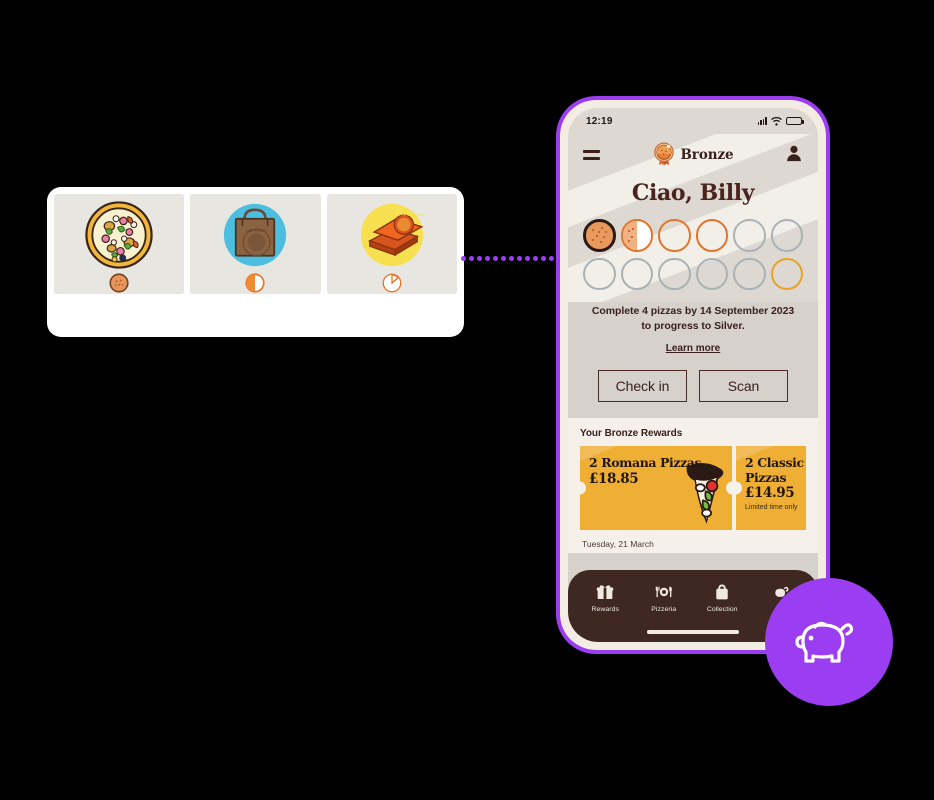 The height and width of the screenshot is (800, 934). Describe the element at coordinates (770, 493) in the screenshot. I see `reward-price: £14.95` at that location.